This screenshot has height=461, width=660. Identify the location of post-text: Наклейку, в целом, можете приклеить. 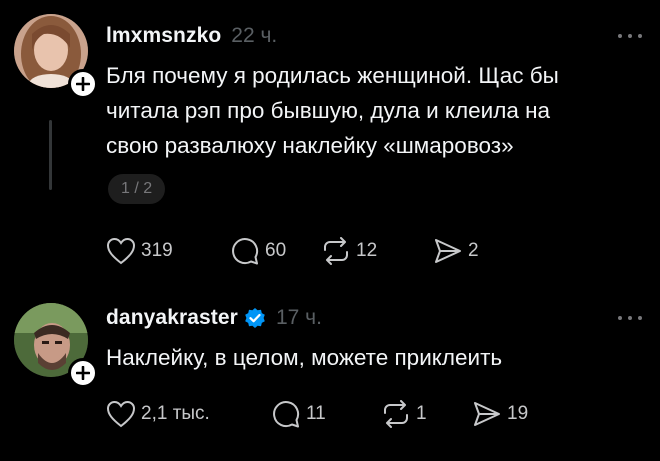
(376, 357).